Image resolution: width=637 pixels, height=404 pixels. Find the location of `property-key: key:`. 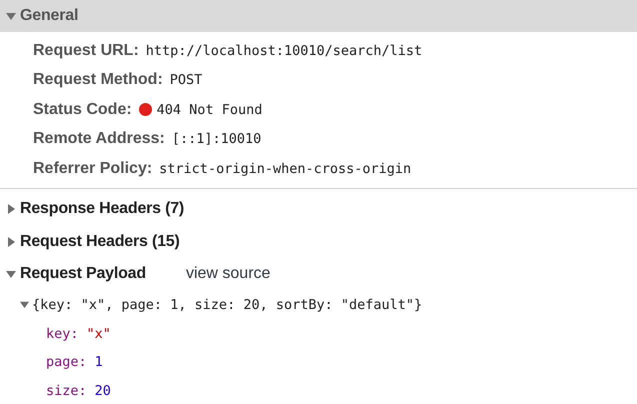

property-key: key: is located at coordinates (62, 334).